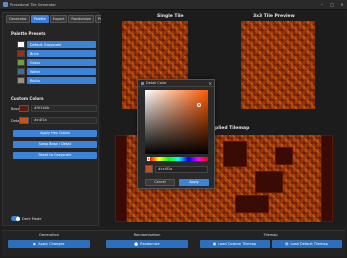  What do you see at coordinates (55, 144) in the screenshot?
I see `swap-base-detail-button: Swap Base / Detail` at bounding box center [55, 144].